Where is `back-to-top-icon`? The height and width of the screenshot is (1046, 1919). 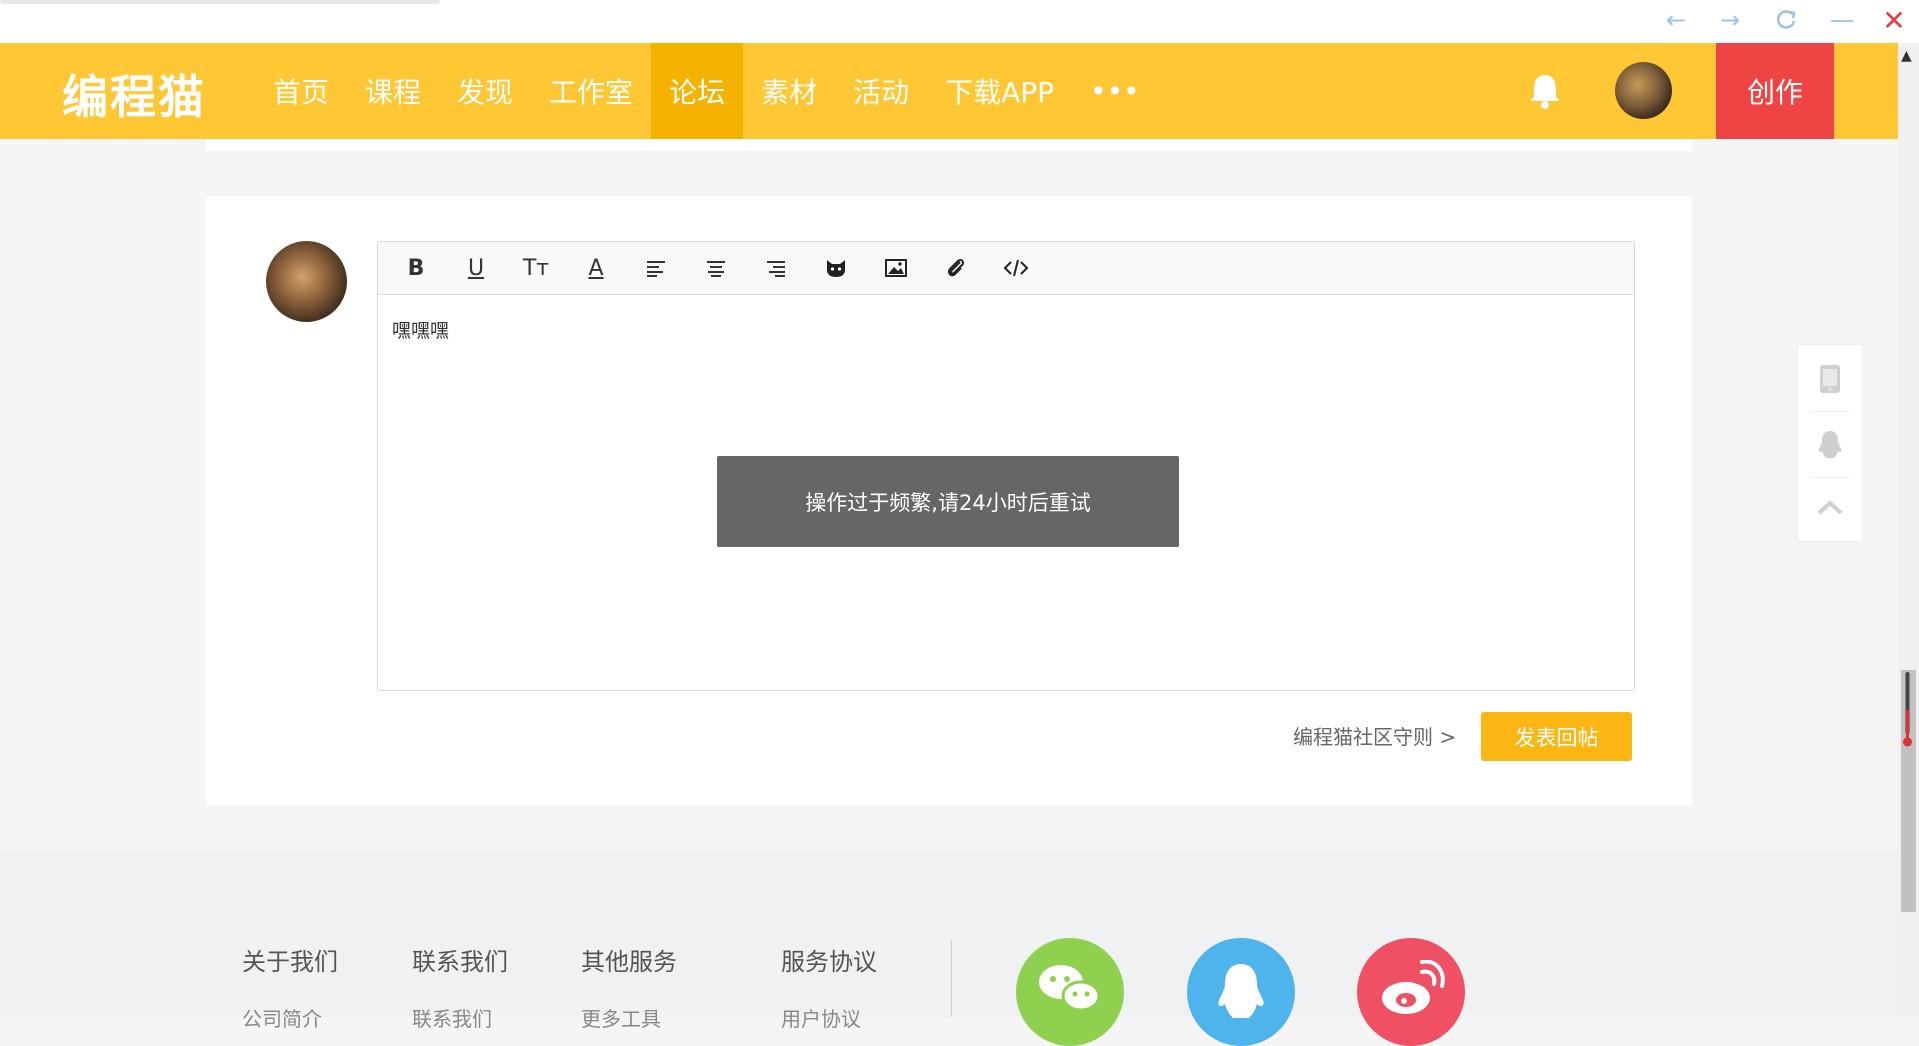 back-to-top-icon is located at coordinates (1830, 507).